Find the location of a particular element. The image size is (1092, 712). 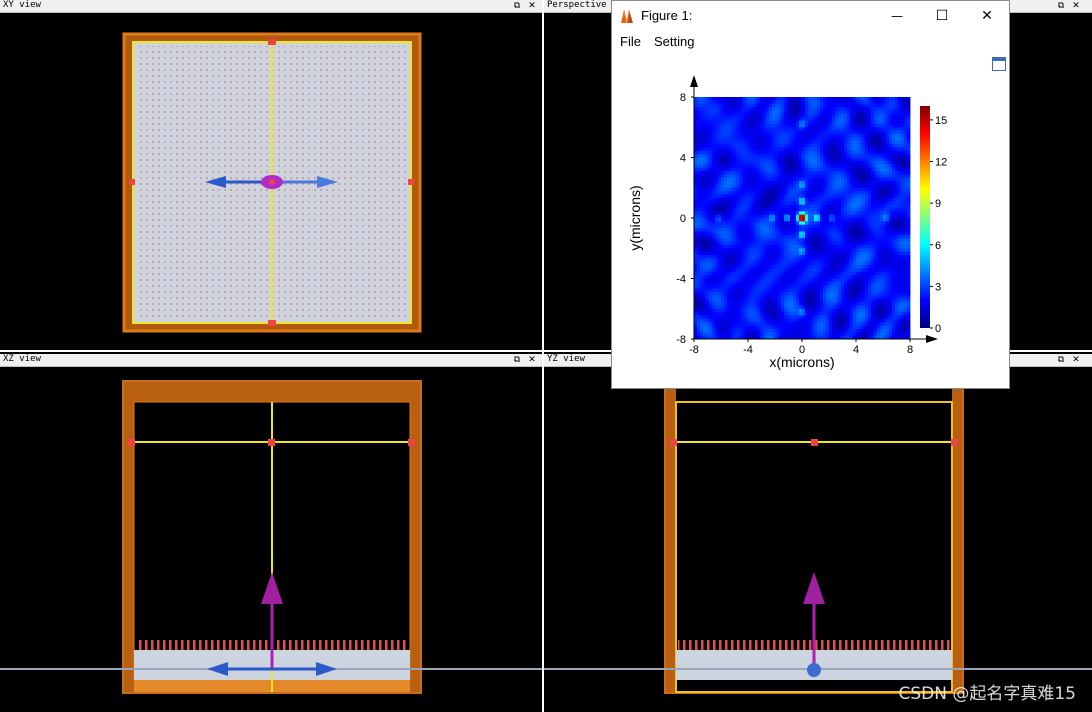

maximize-icon: ☐ is located at coordinates (942, 16).